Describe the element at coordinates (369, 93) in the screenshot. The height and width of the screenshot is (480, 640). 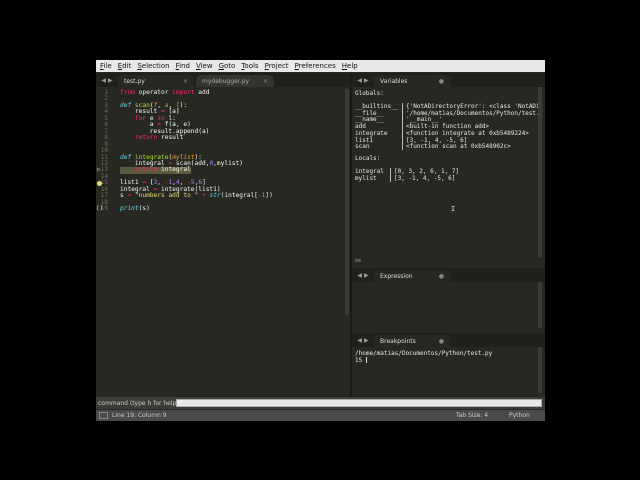
I see `globals-label: Globals:` at that location.